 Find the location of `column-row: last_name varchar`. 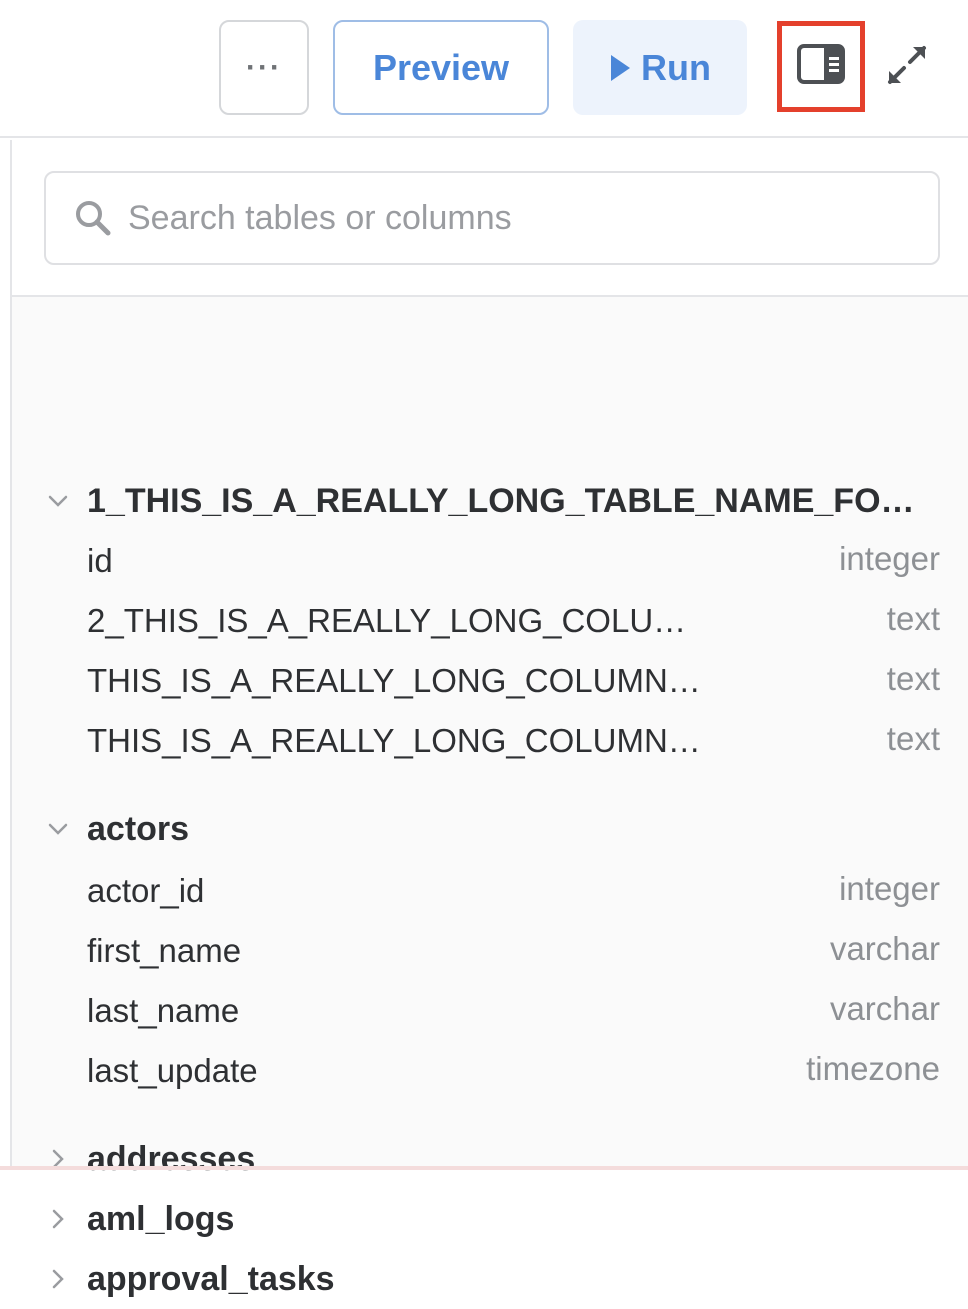

column-row: last_name varchar is located at coordinates (490, 1011).